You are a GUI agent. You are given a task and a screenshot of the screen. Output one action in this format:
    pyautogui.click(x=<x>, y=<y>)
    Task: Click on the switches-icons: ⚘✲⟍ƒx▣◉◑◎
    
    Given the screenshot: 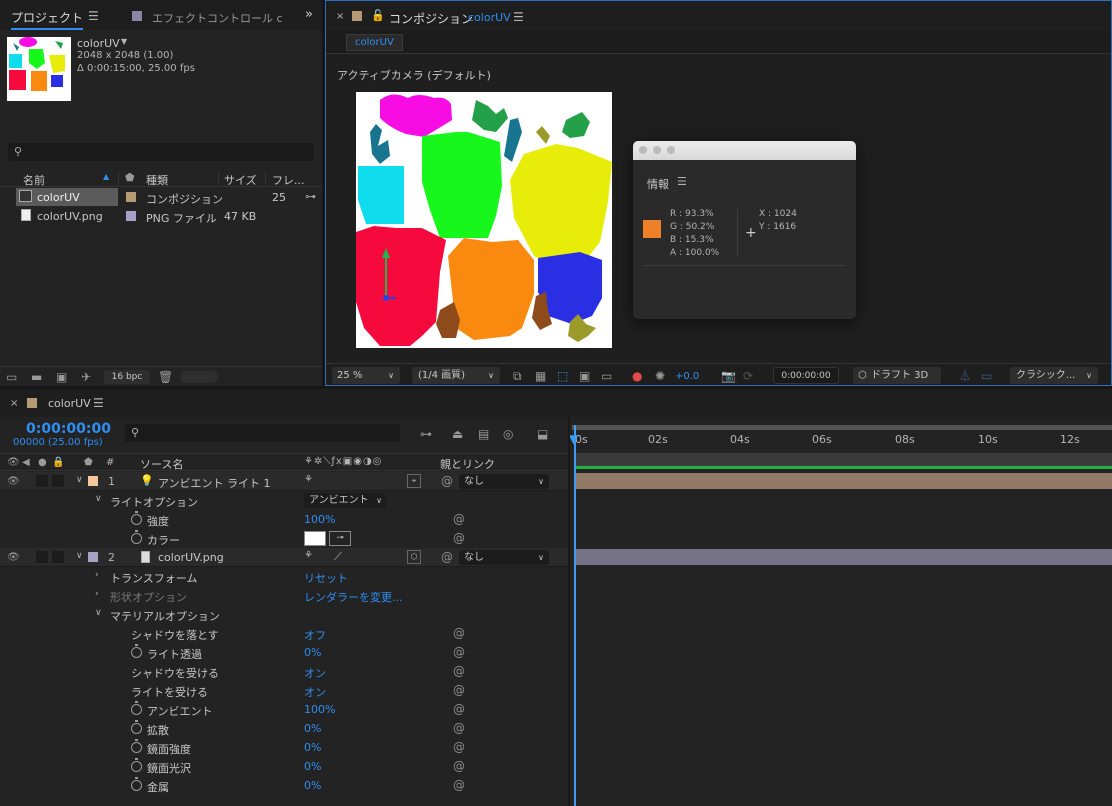 What is the action you would take?
    pyautogui.click(x=343, y=461)
    